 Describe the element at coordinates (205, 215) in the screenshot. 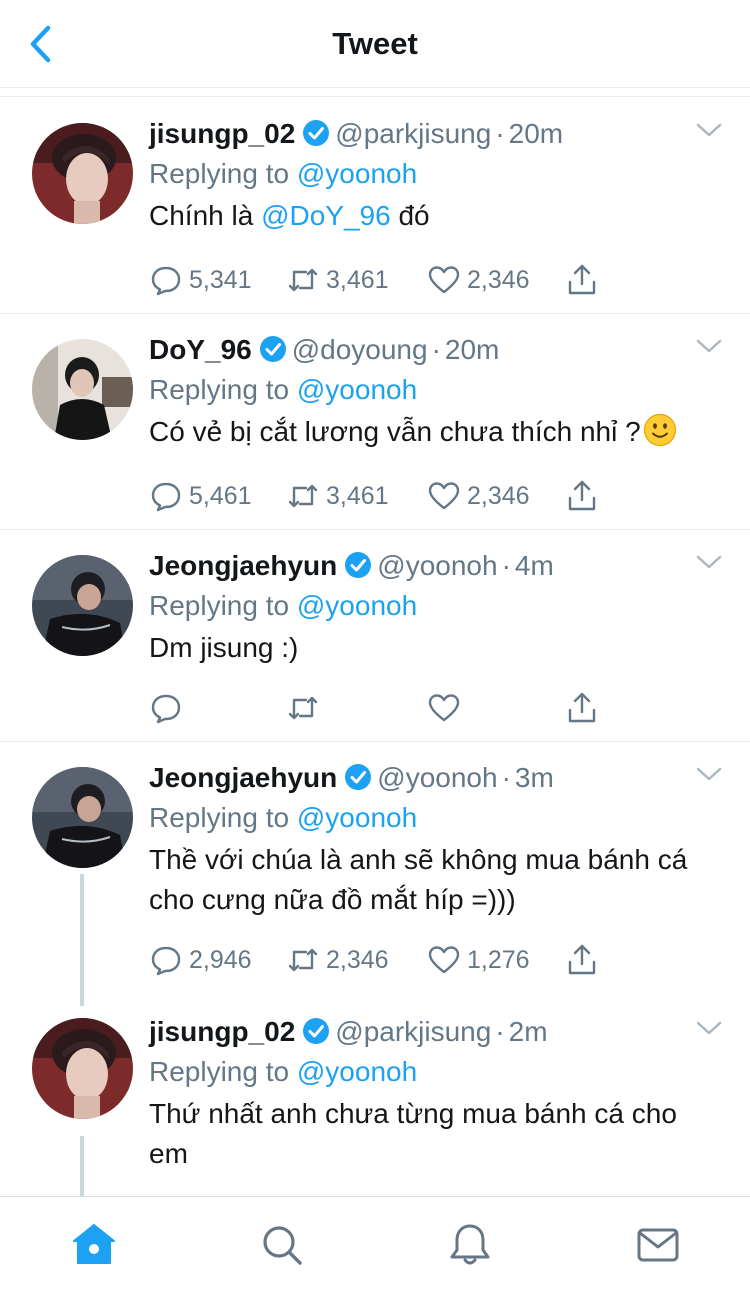

I see `tweet-text-part: Chính là` at that location.